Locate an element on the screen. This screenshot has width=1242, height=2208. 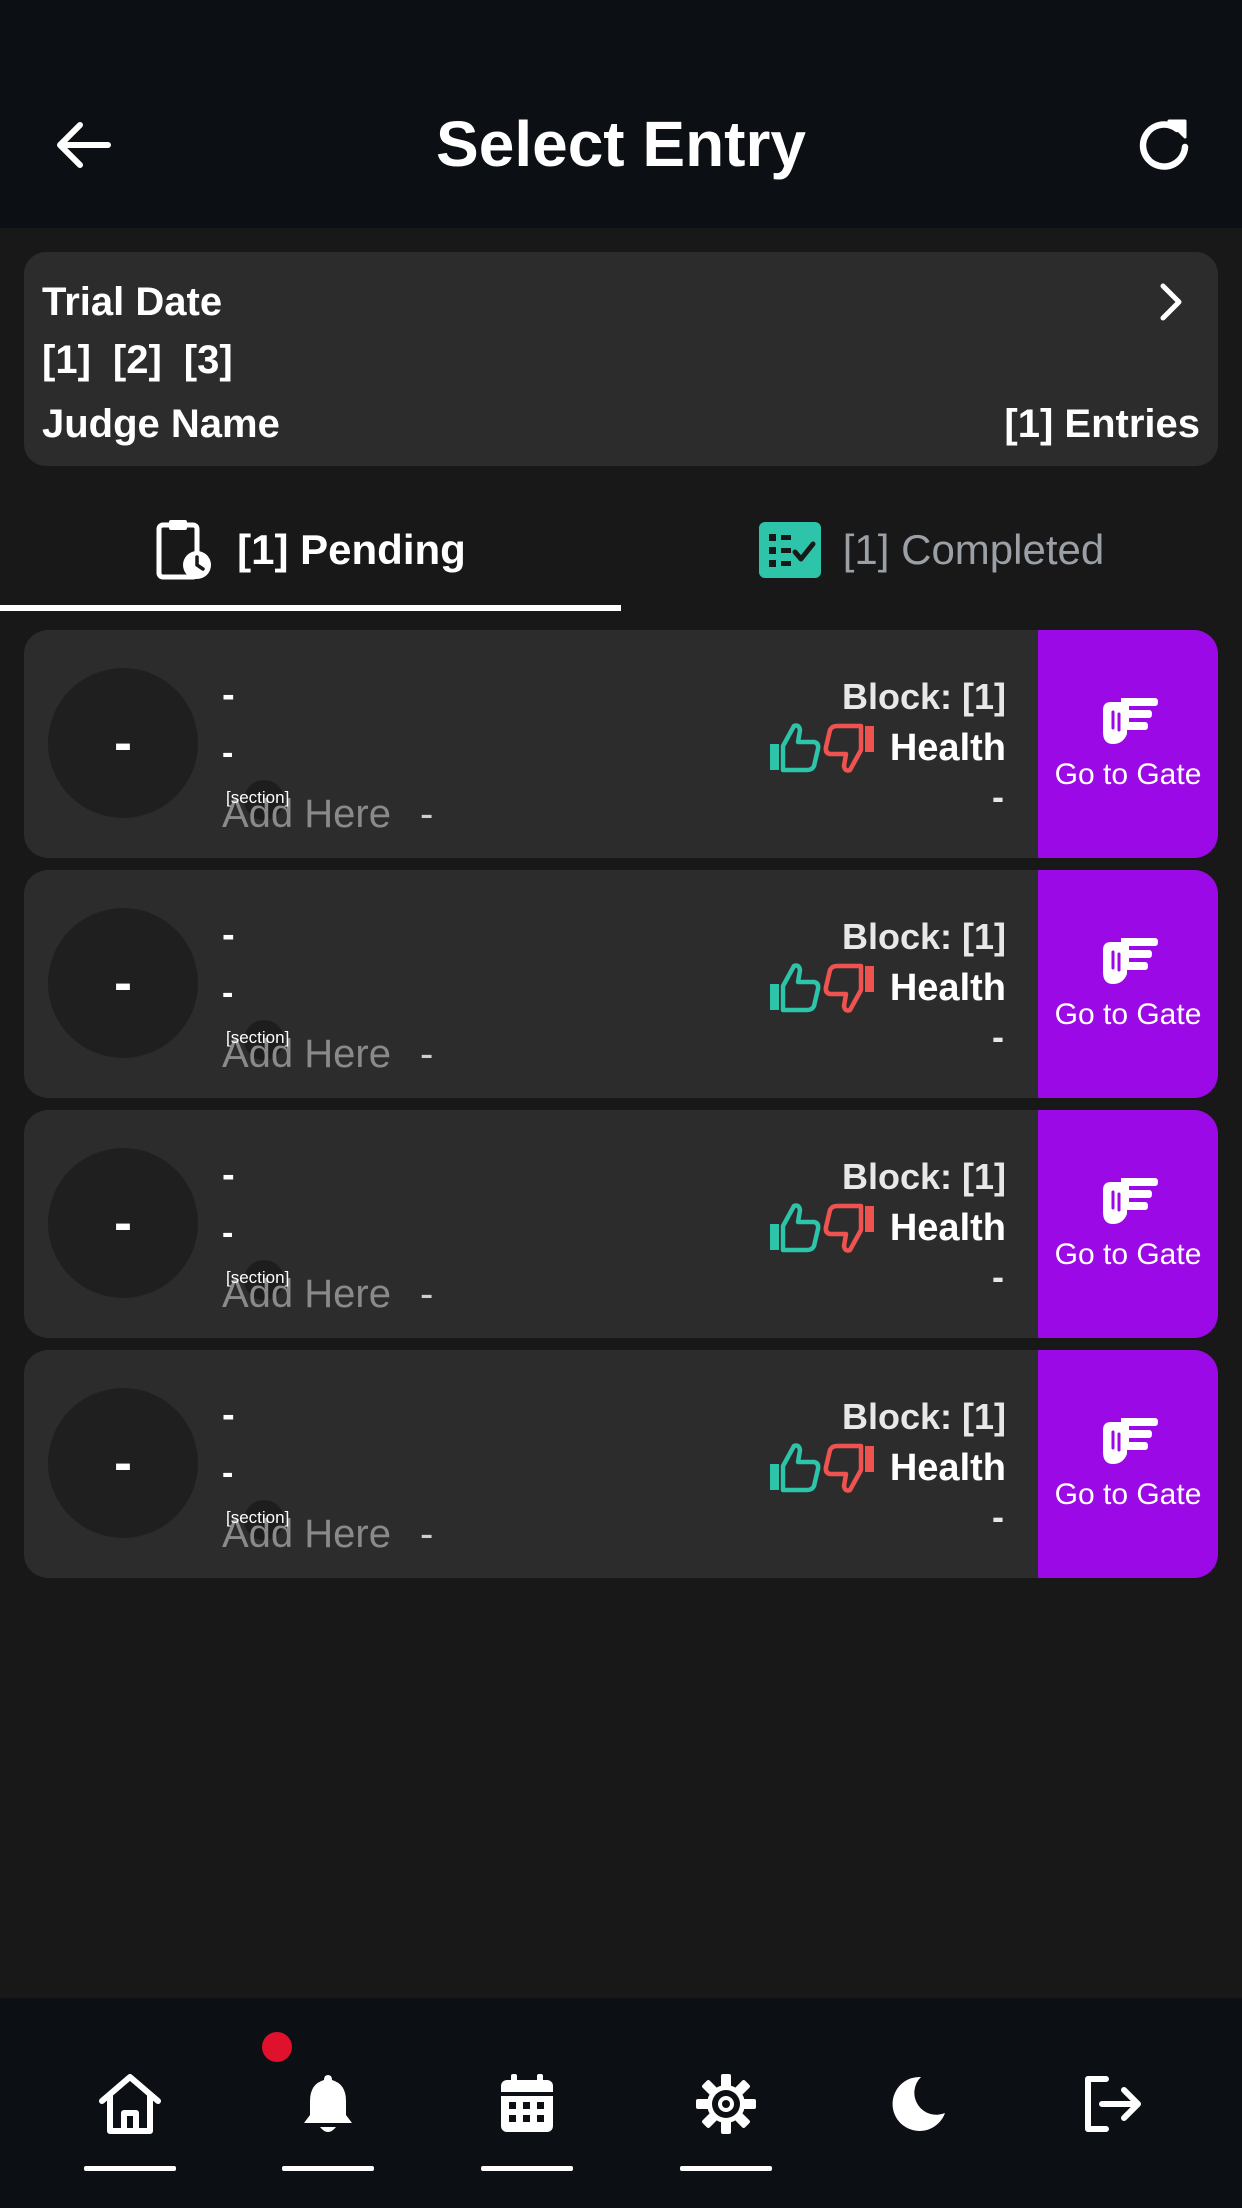
page-title: Select Entry is located at coordinates (621, 144).